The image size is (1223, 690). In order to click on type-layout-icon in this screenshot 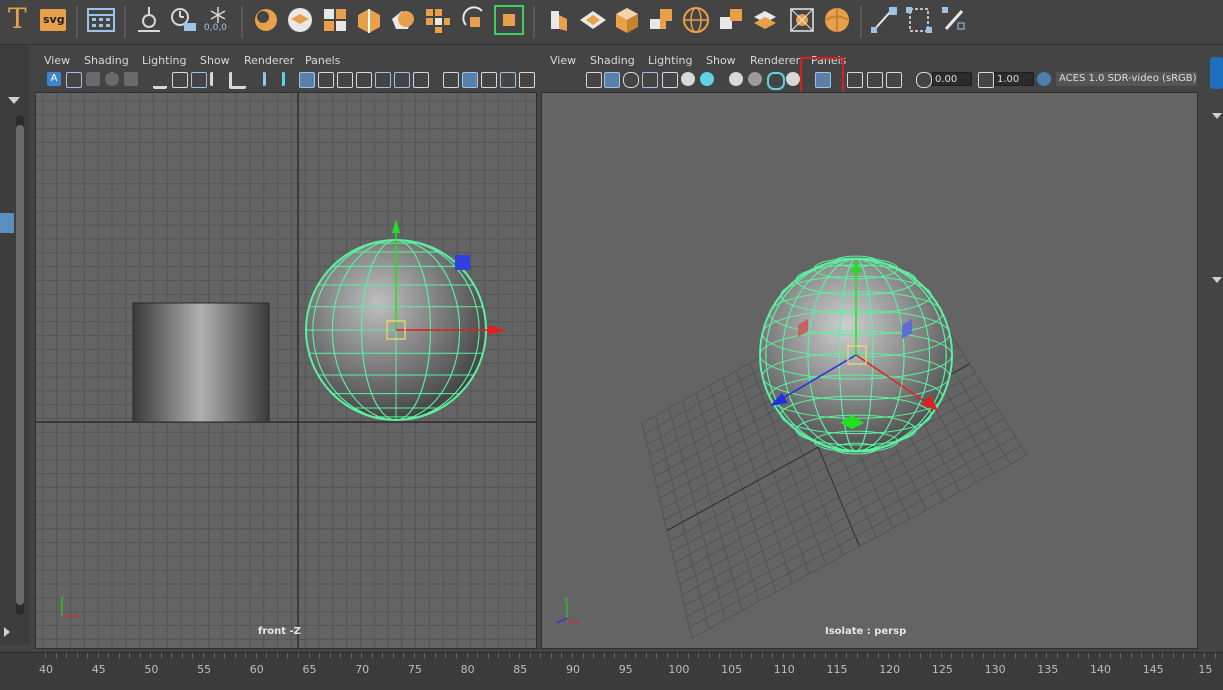, I will do `click(101, 20)`.